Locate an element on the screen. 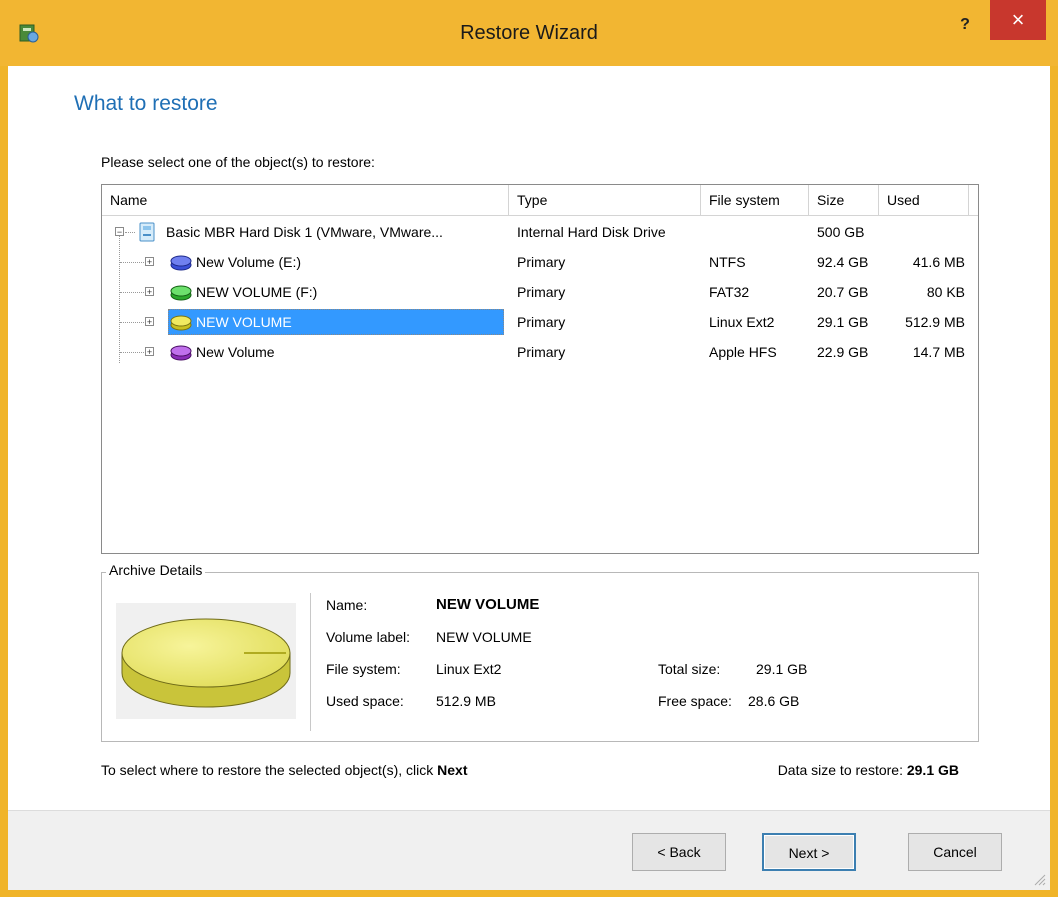 The image size is (1058, 897). hard-disk-icon is located at coordinates (147, 232).